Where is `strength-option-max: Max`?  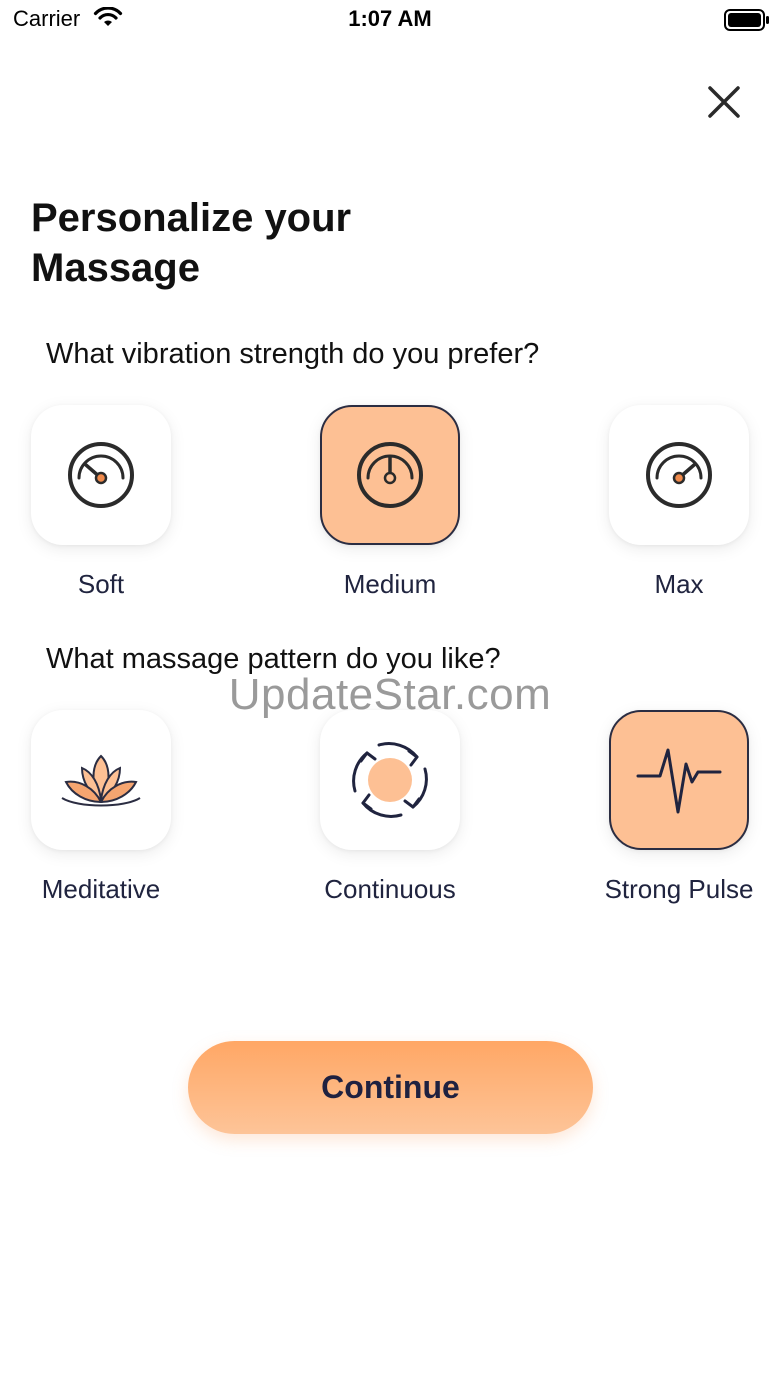 strength-option-max: Max is located at coordinates (679, 502).